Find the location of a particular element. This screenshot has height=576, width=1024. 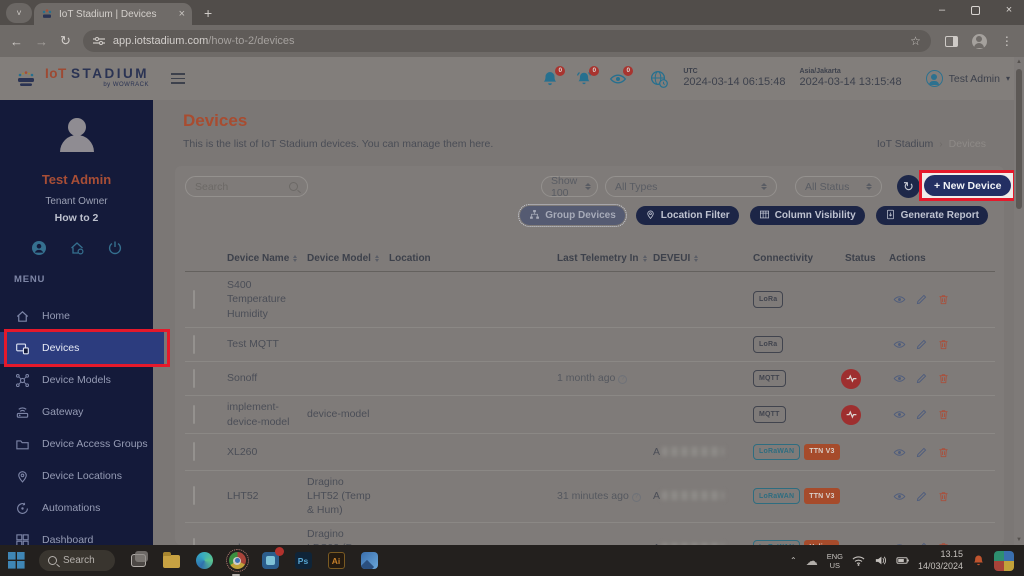

volume-icon is located at coordinates (880, 560).